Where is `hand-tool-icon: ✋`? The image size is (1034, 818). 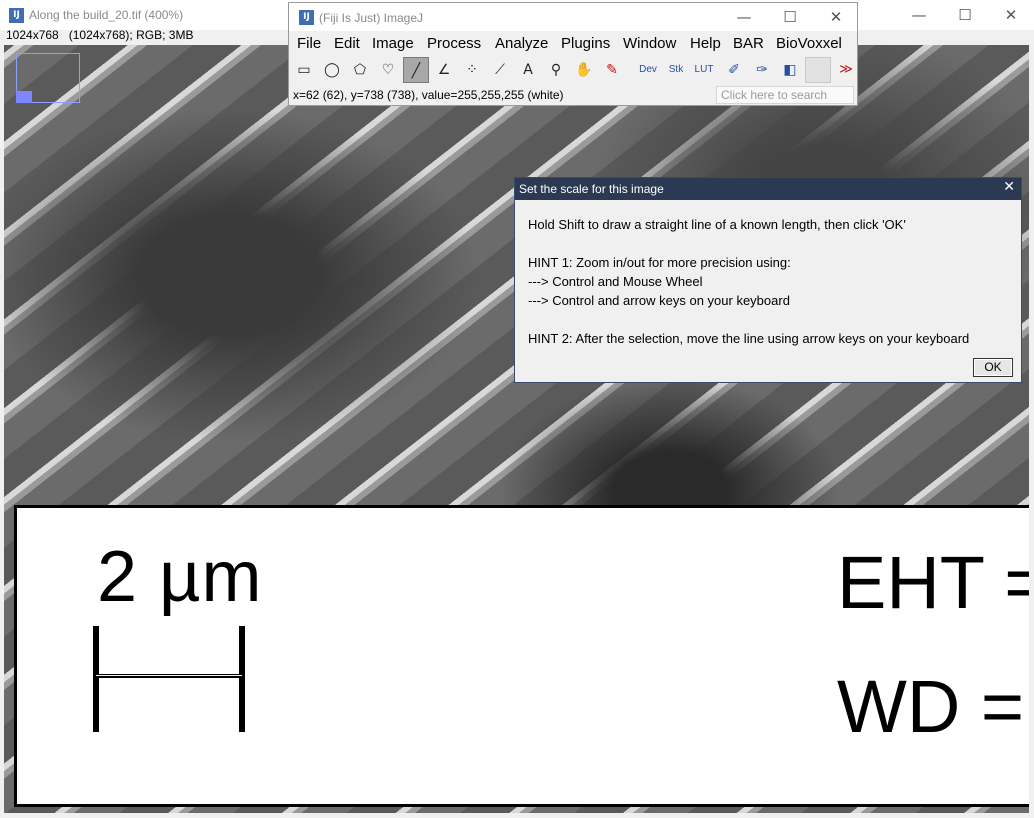
hand-tool-icon: ✋ is located at coordinates (584, 70).